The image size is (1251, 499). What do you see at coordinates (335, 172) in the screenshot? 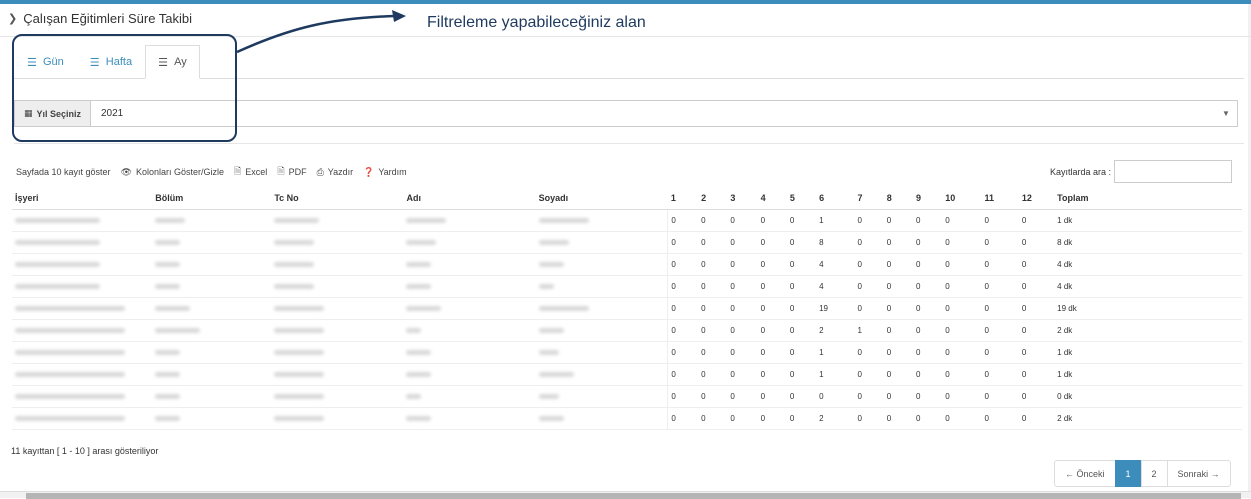
I see `print-button: ⎙ Yazdır` at bounding box center [335, 172].